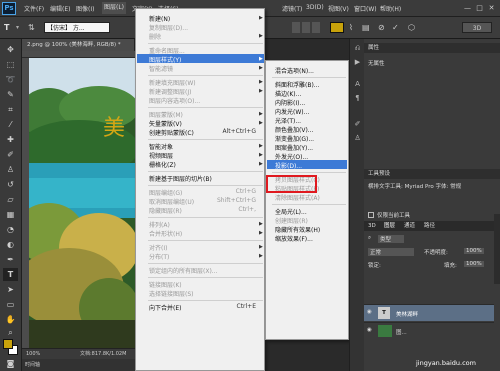 The width and height of the screenshot is (500, 371). Describe the element at coordinates (10, 229) in the screenshot. I see `blur-tool-icon: ◔` at that location.